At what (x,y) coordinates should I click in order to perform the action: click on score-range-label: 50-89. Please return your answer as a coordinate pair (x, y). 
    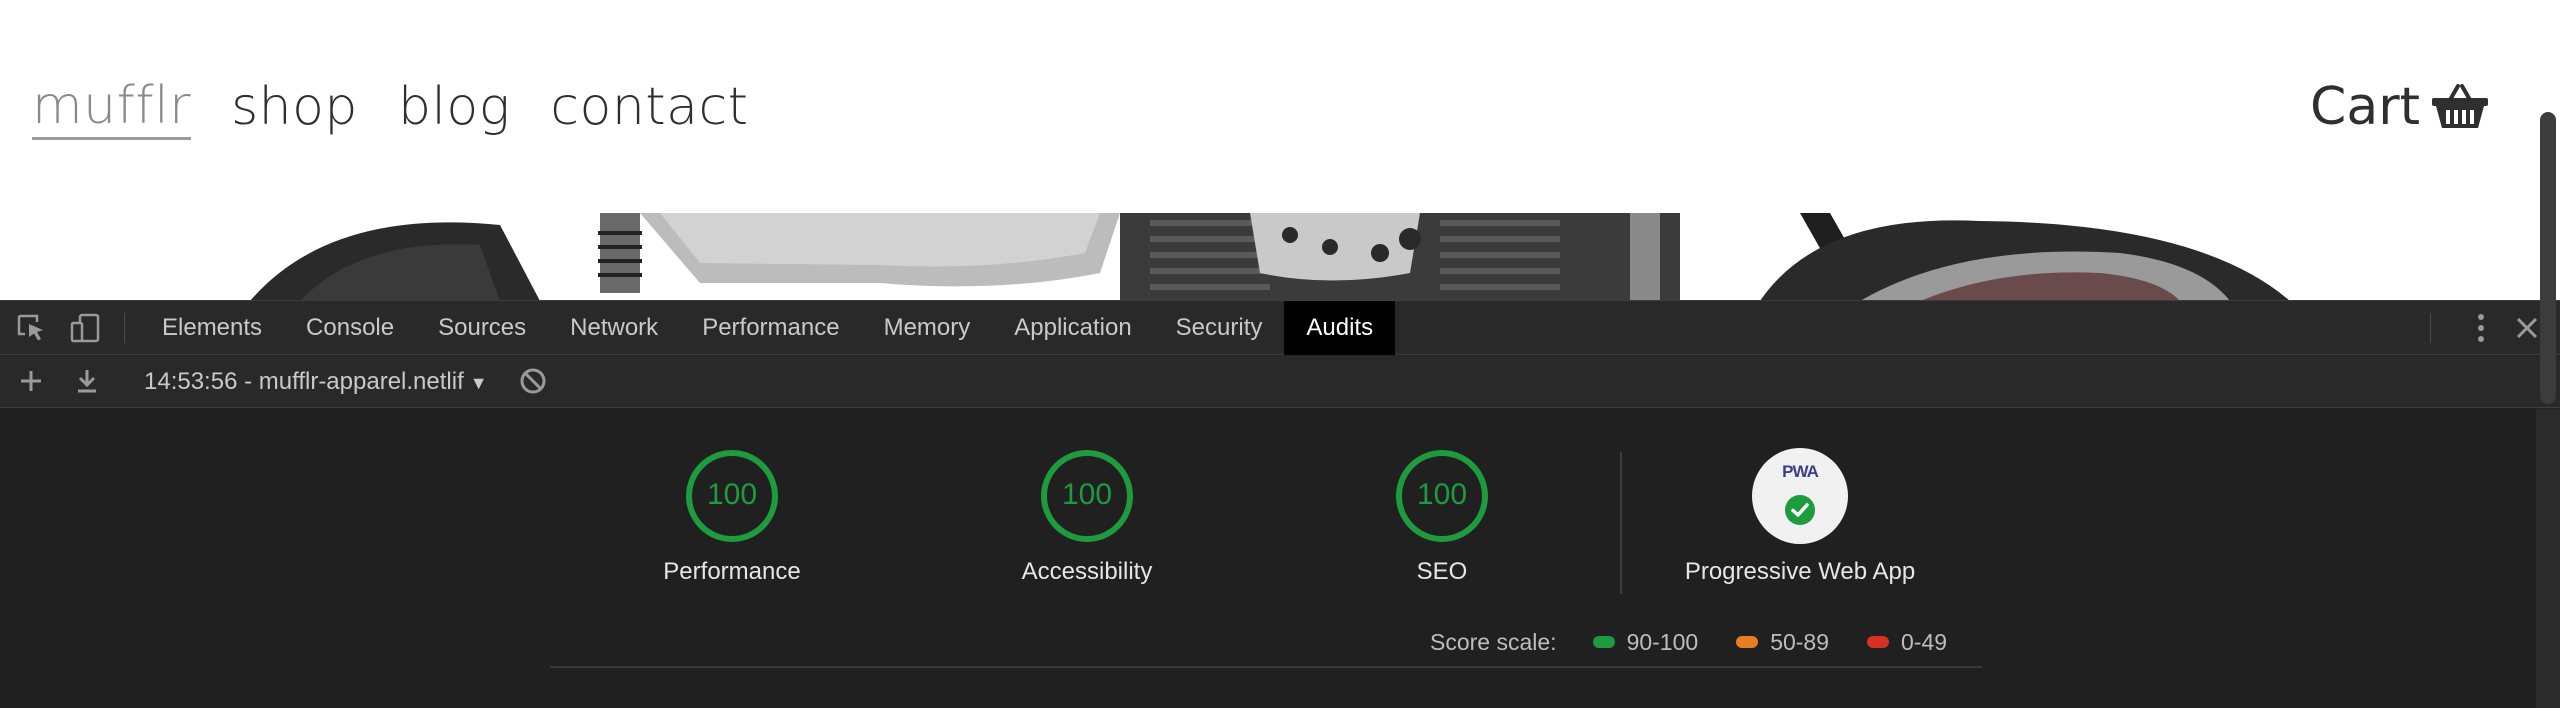
    Looking at the image, I should click on (1800, 641).